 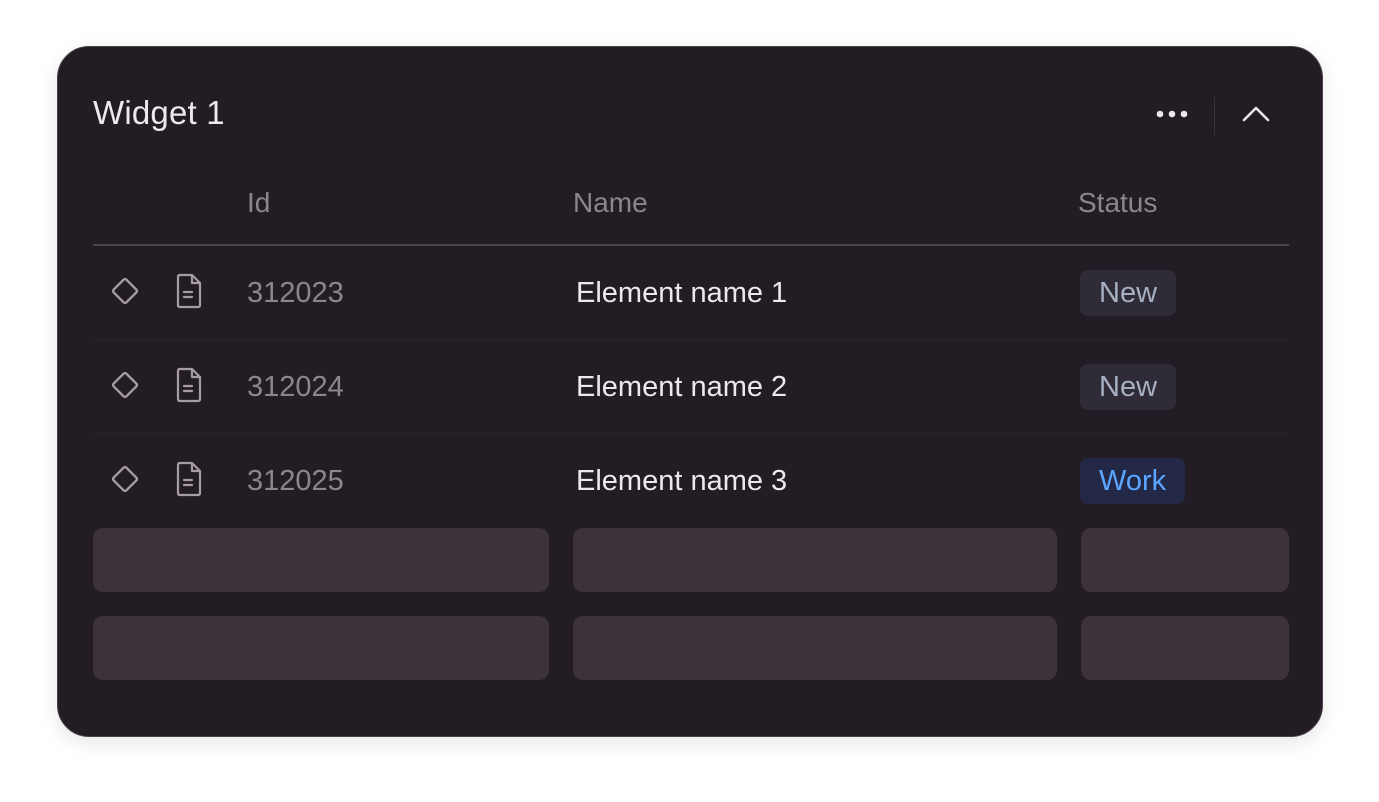 I want to click on collapse-button, so click(x=1256, y=115).